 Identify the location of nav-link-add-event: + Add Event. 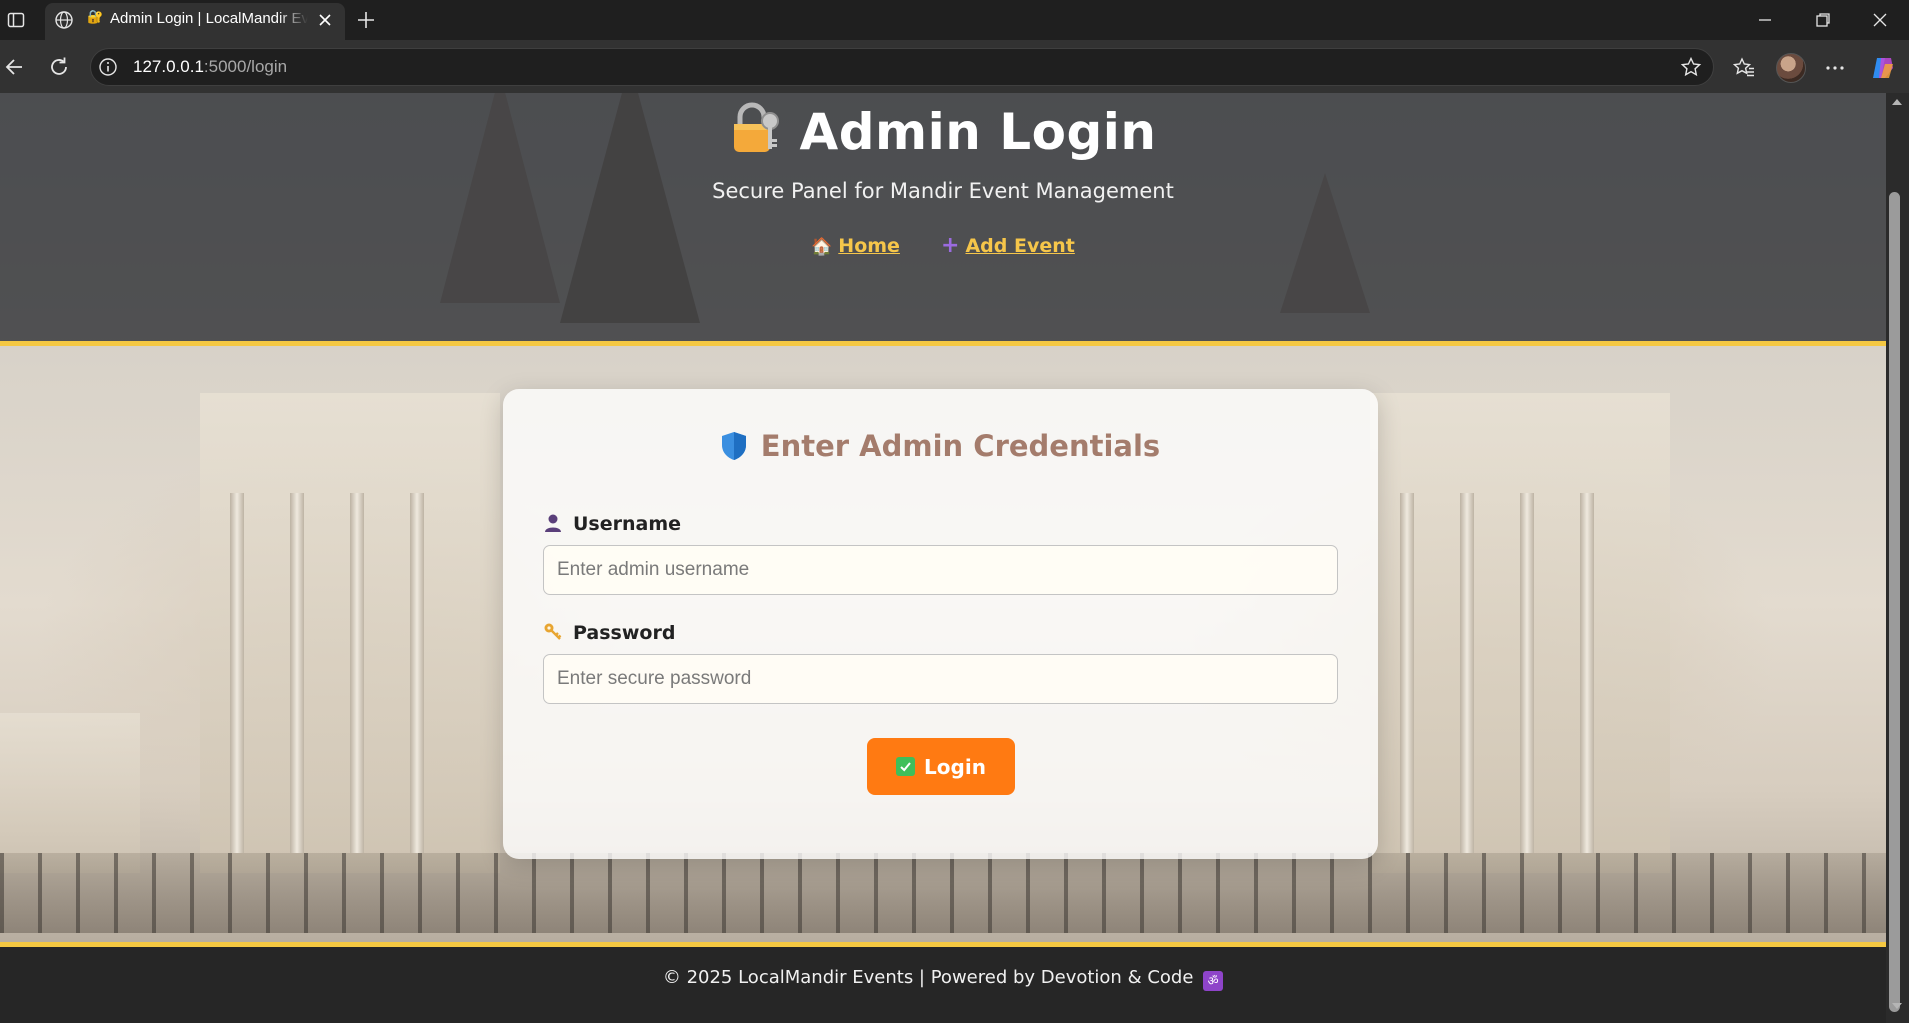
(1008, 245).